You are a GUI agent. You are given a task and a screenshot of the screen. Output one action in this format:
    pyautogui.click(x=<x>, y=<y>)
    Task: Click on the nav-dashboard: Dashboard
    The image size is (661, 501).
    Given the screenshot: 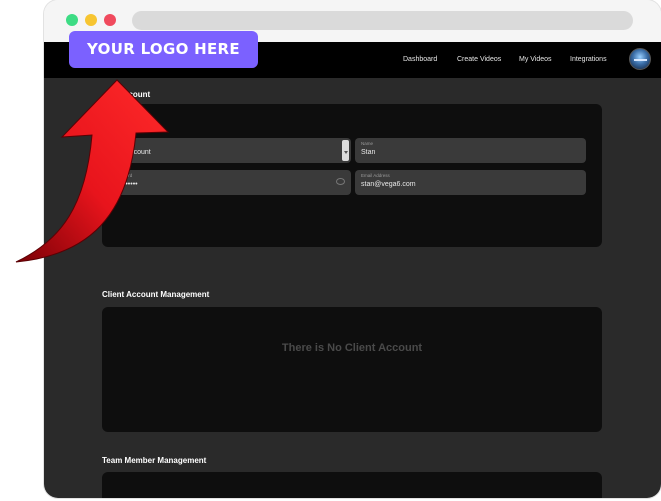 What is the action you would take?
    pyautogui.click(x=420, y=59)
    